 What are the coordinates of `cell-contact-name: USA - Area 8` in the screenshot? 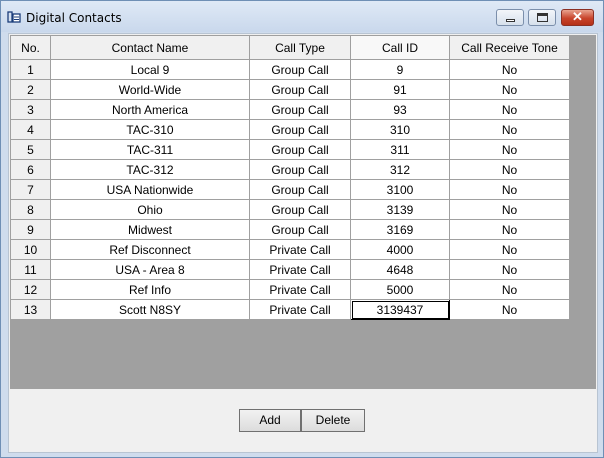 It's located at (150, 269).